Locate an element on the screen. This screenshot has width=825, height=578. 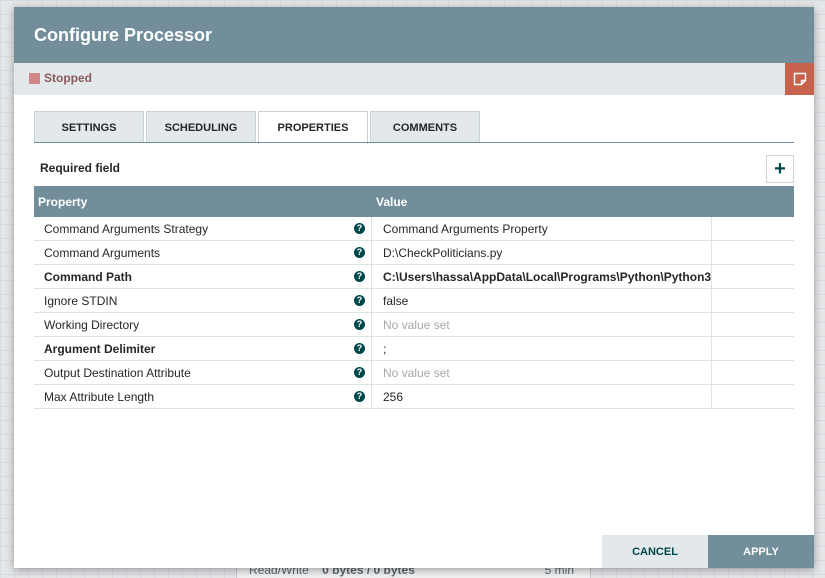
cancel-button: CANCEL is located at coordinates (655, 551).